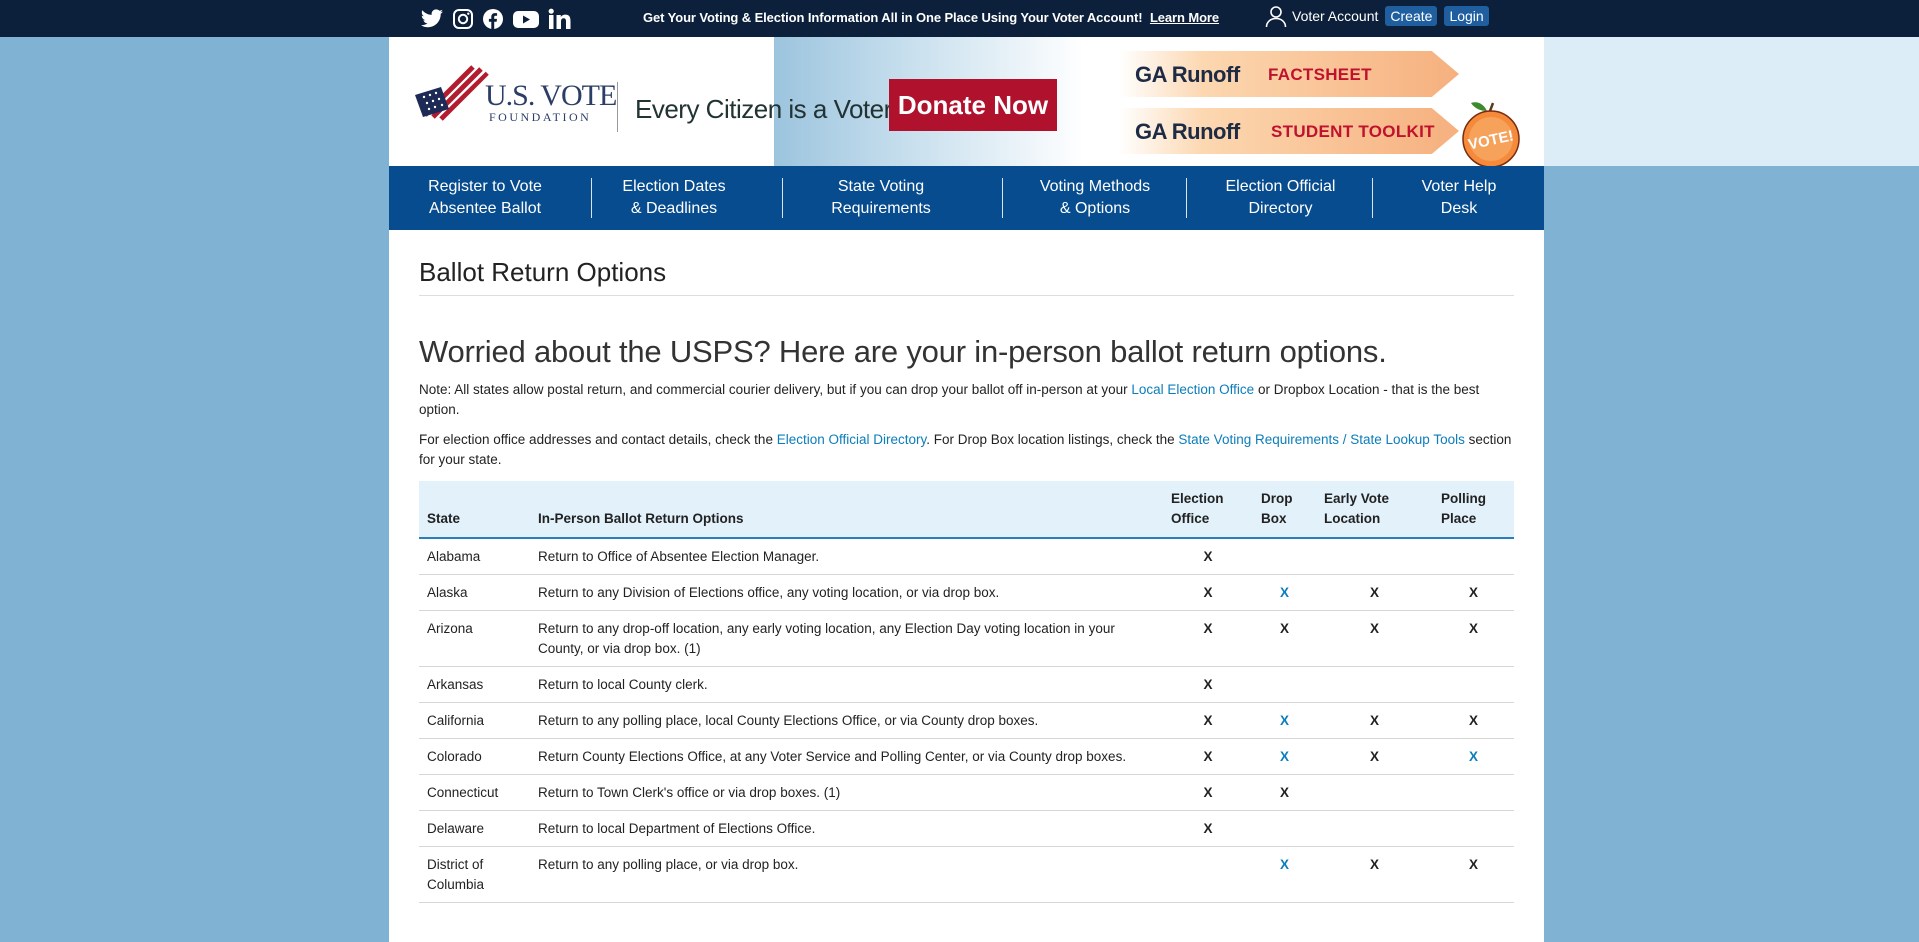 The height and width of the screenshot is (942, 1919). Describe the element at coordinates (674, 186) in the screenshot. I see `nav-label-line1: Election Dates` at that location.